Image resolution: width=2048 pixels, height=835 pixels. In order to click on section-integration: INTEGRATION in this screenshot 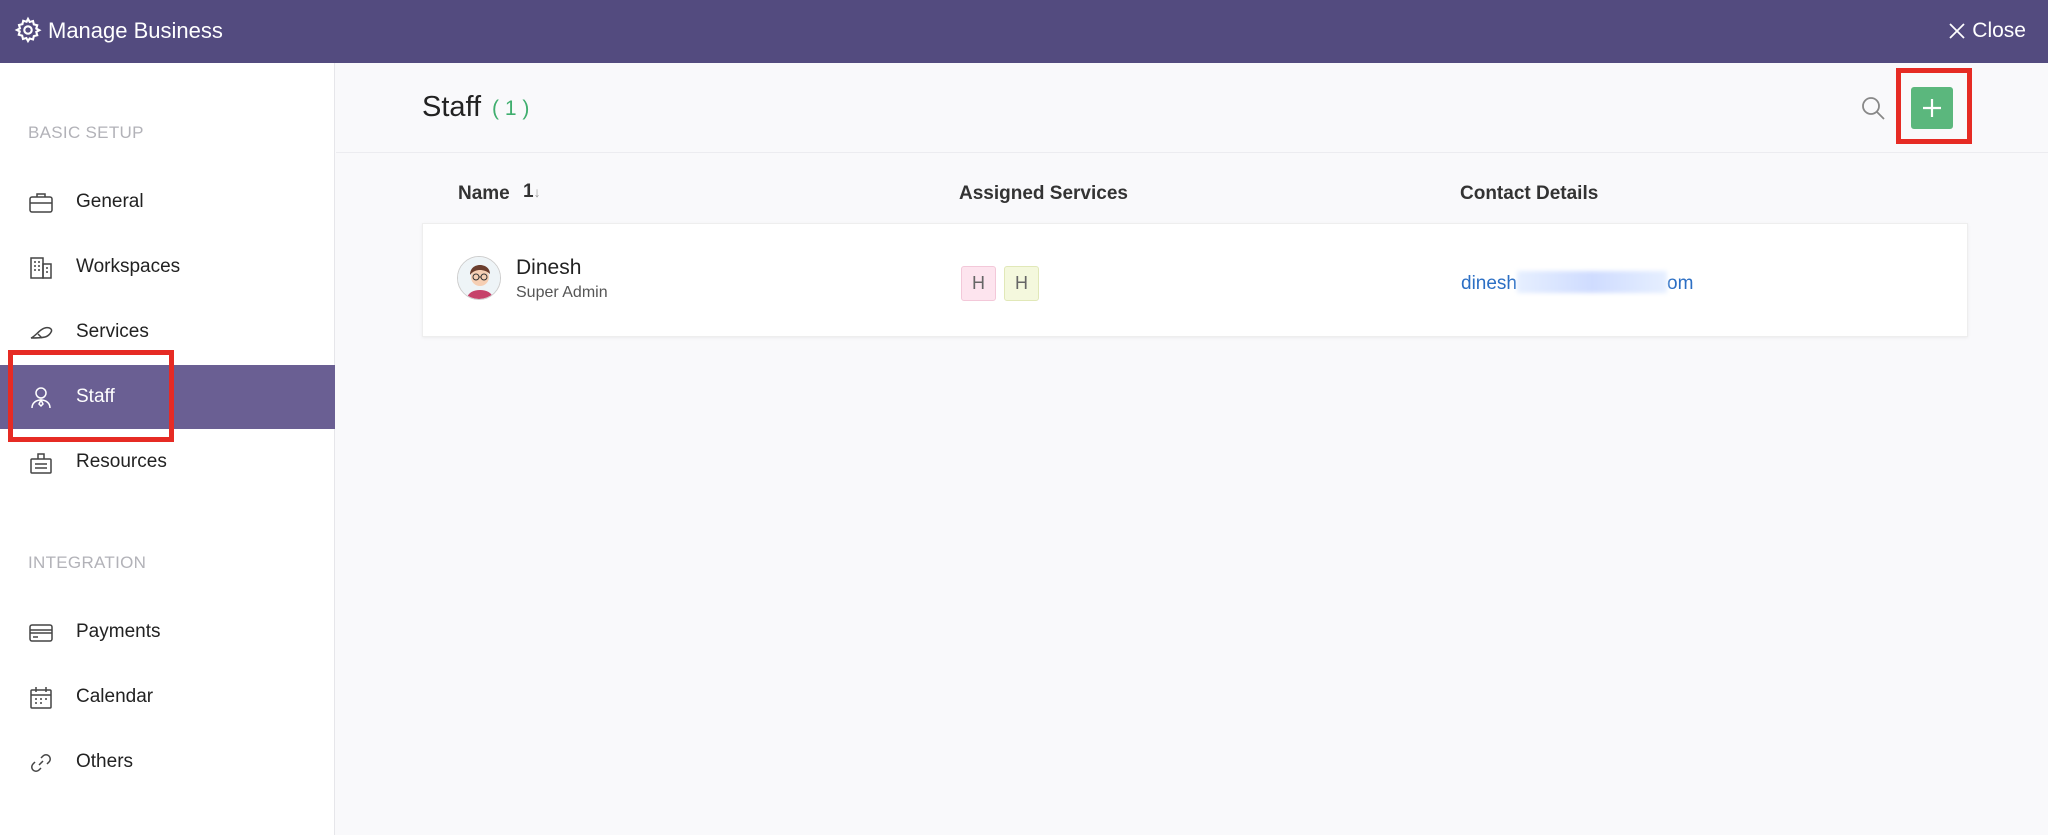, I will do `click(87, 562)`.